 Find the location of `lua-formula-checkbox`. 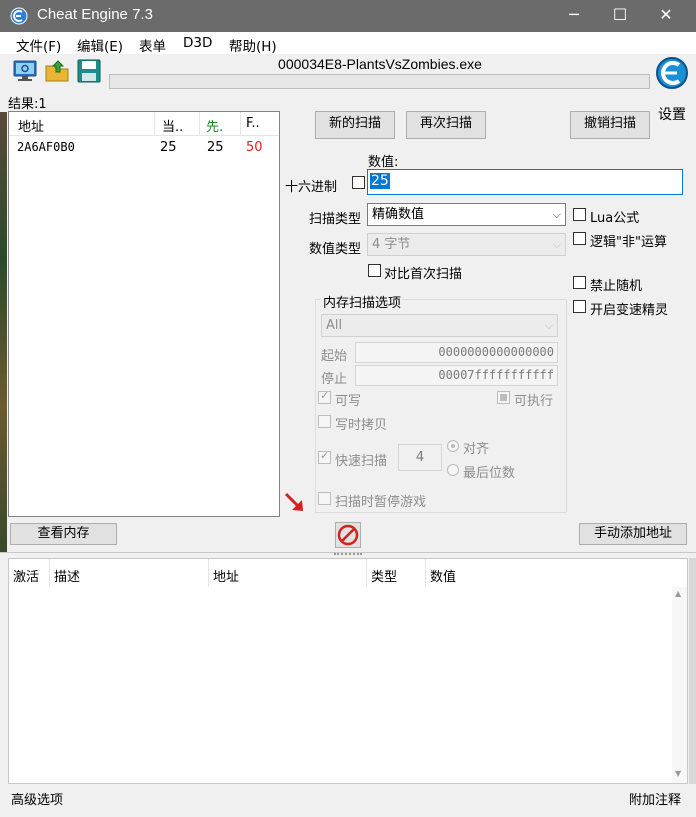

lua-formula-checkbox is located at coordinates (579, 214).